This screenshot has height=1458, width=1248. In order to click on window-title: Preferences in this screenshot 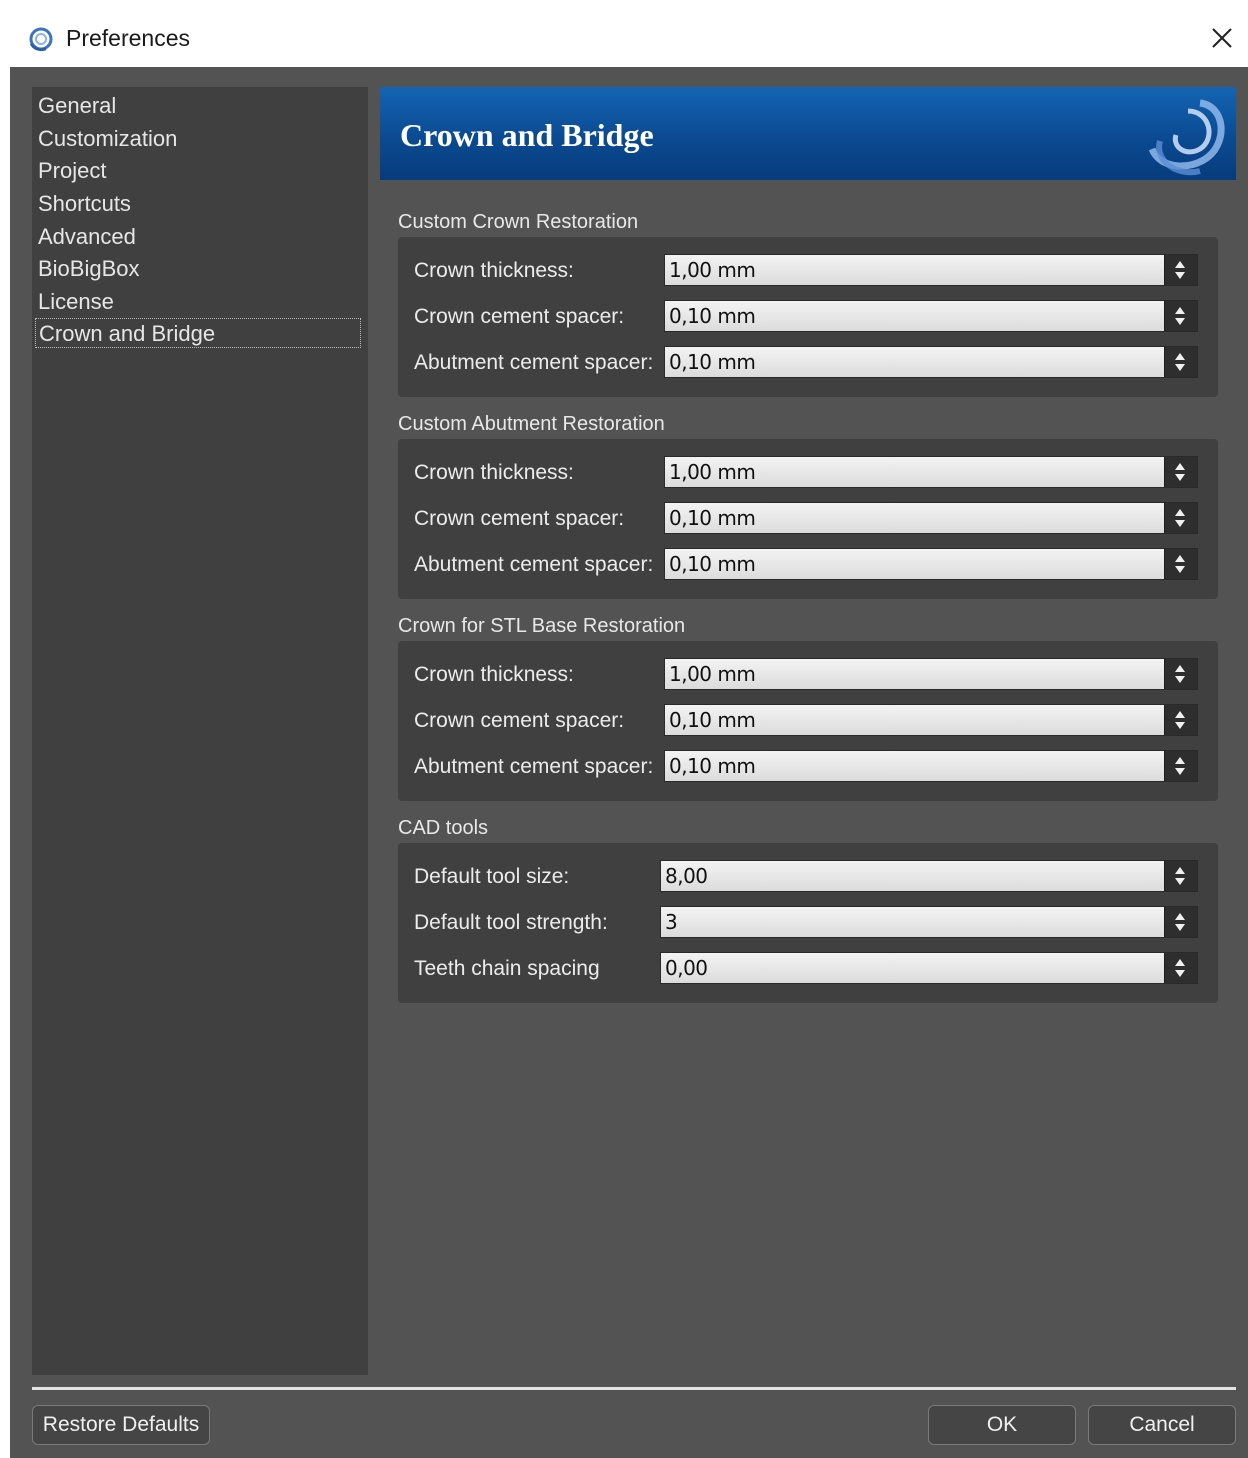, I will do `click(128, 38)`.